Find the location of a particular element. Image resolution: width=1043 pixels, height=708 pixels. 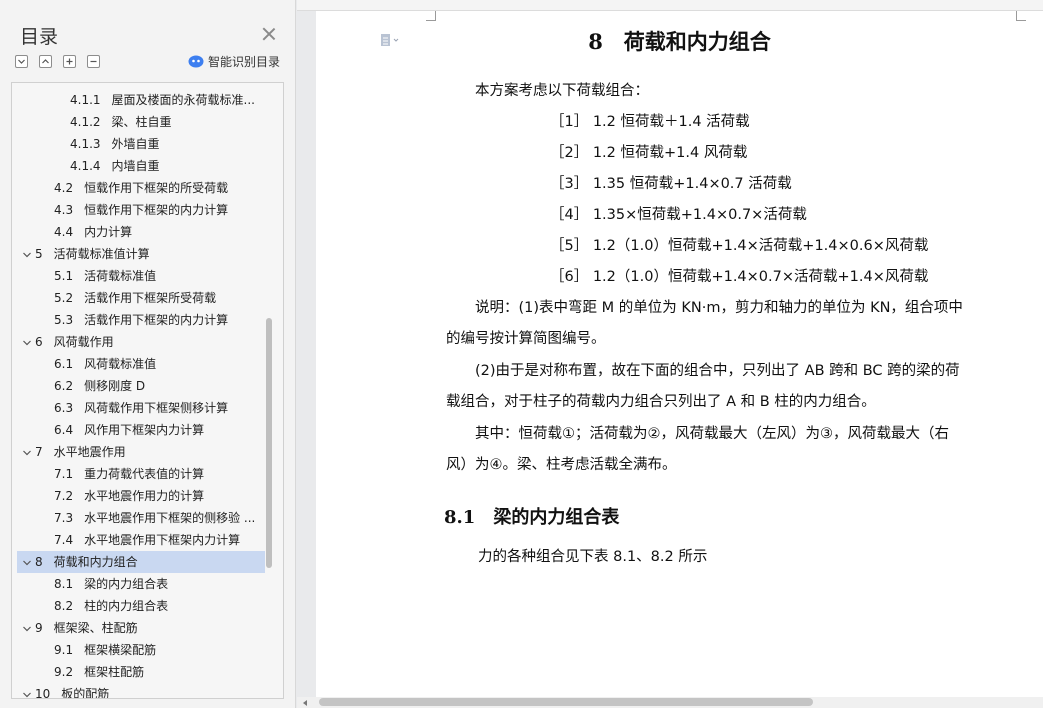

intro-paragraph: 本方案考虑以下荷载组合： is located at coordinates (562, 91).